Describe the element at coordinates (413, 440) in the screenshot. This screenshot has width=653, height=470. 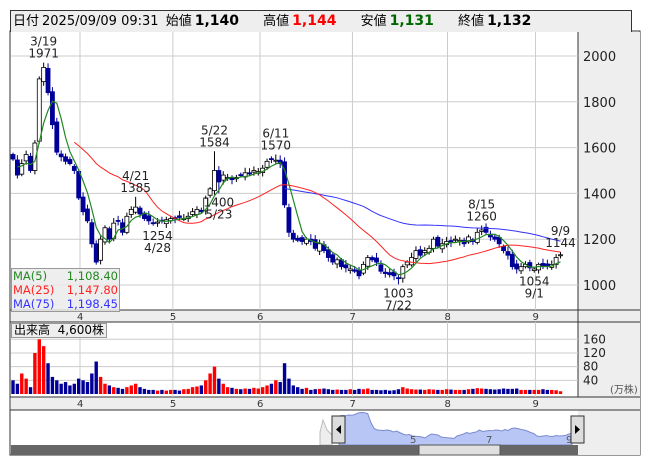
I see `navigator-label: 5` at that location.